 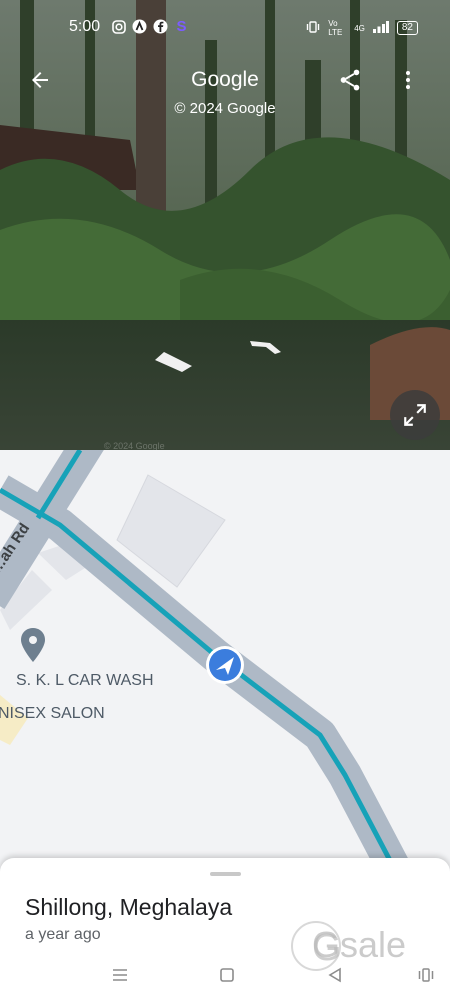 I want to click on facebook-icon, so click(x=160, y=26).